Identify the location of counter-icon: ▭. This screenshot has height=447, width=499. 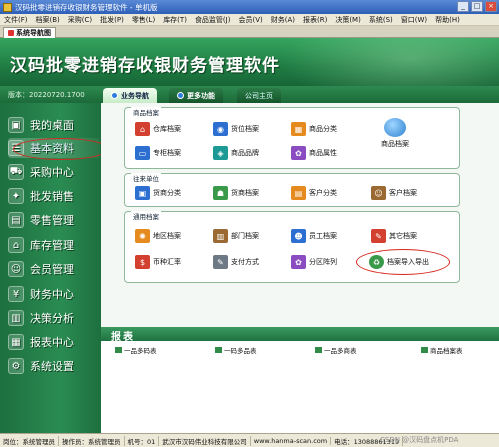
(142, 153).